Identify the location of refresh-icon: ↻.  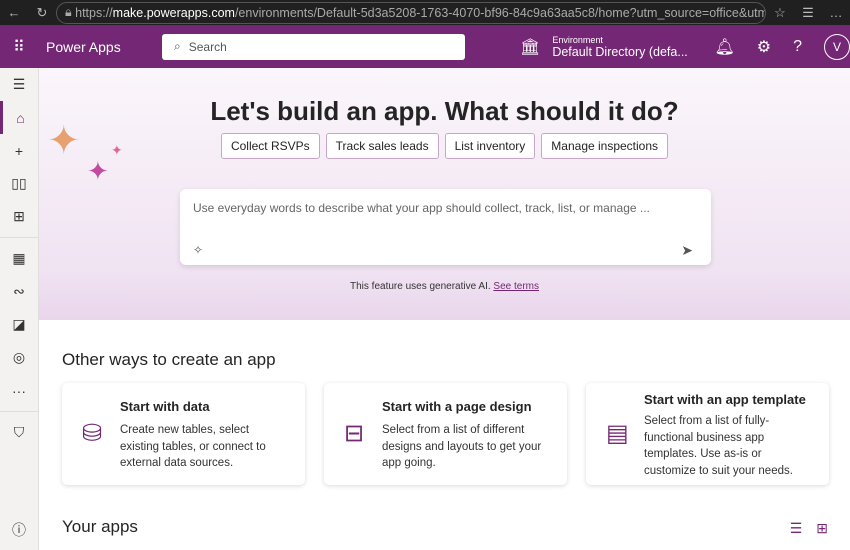
(42, 13).